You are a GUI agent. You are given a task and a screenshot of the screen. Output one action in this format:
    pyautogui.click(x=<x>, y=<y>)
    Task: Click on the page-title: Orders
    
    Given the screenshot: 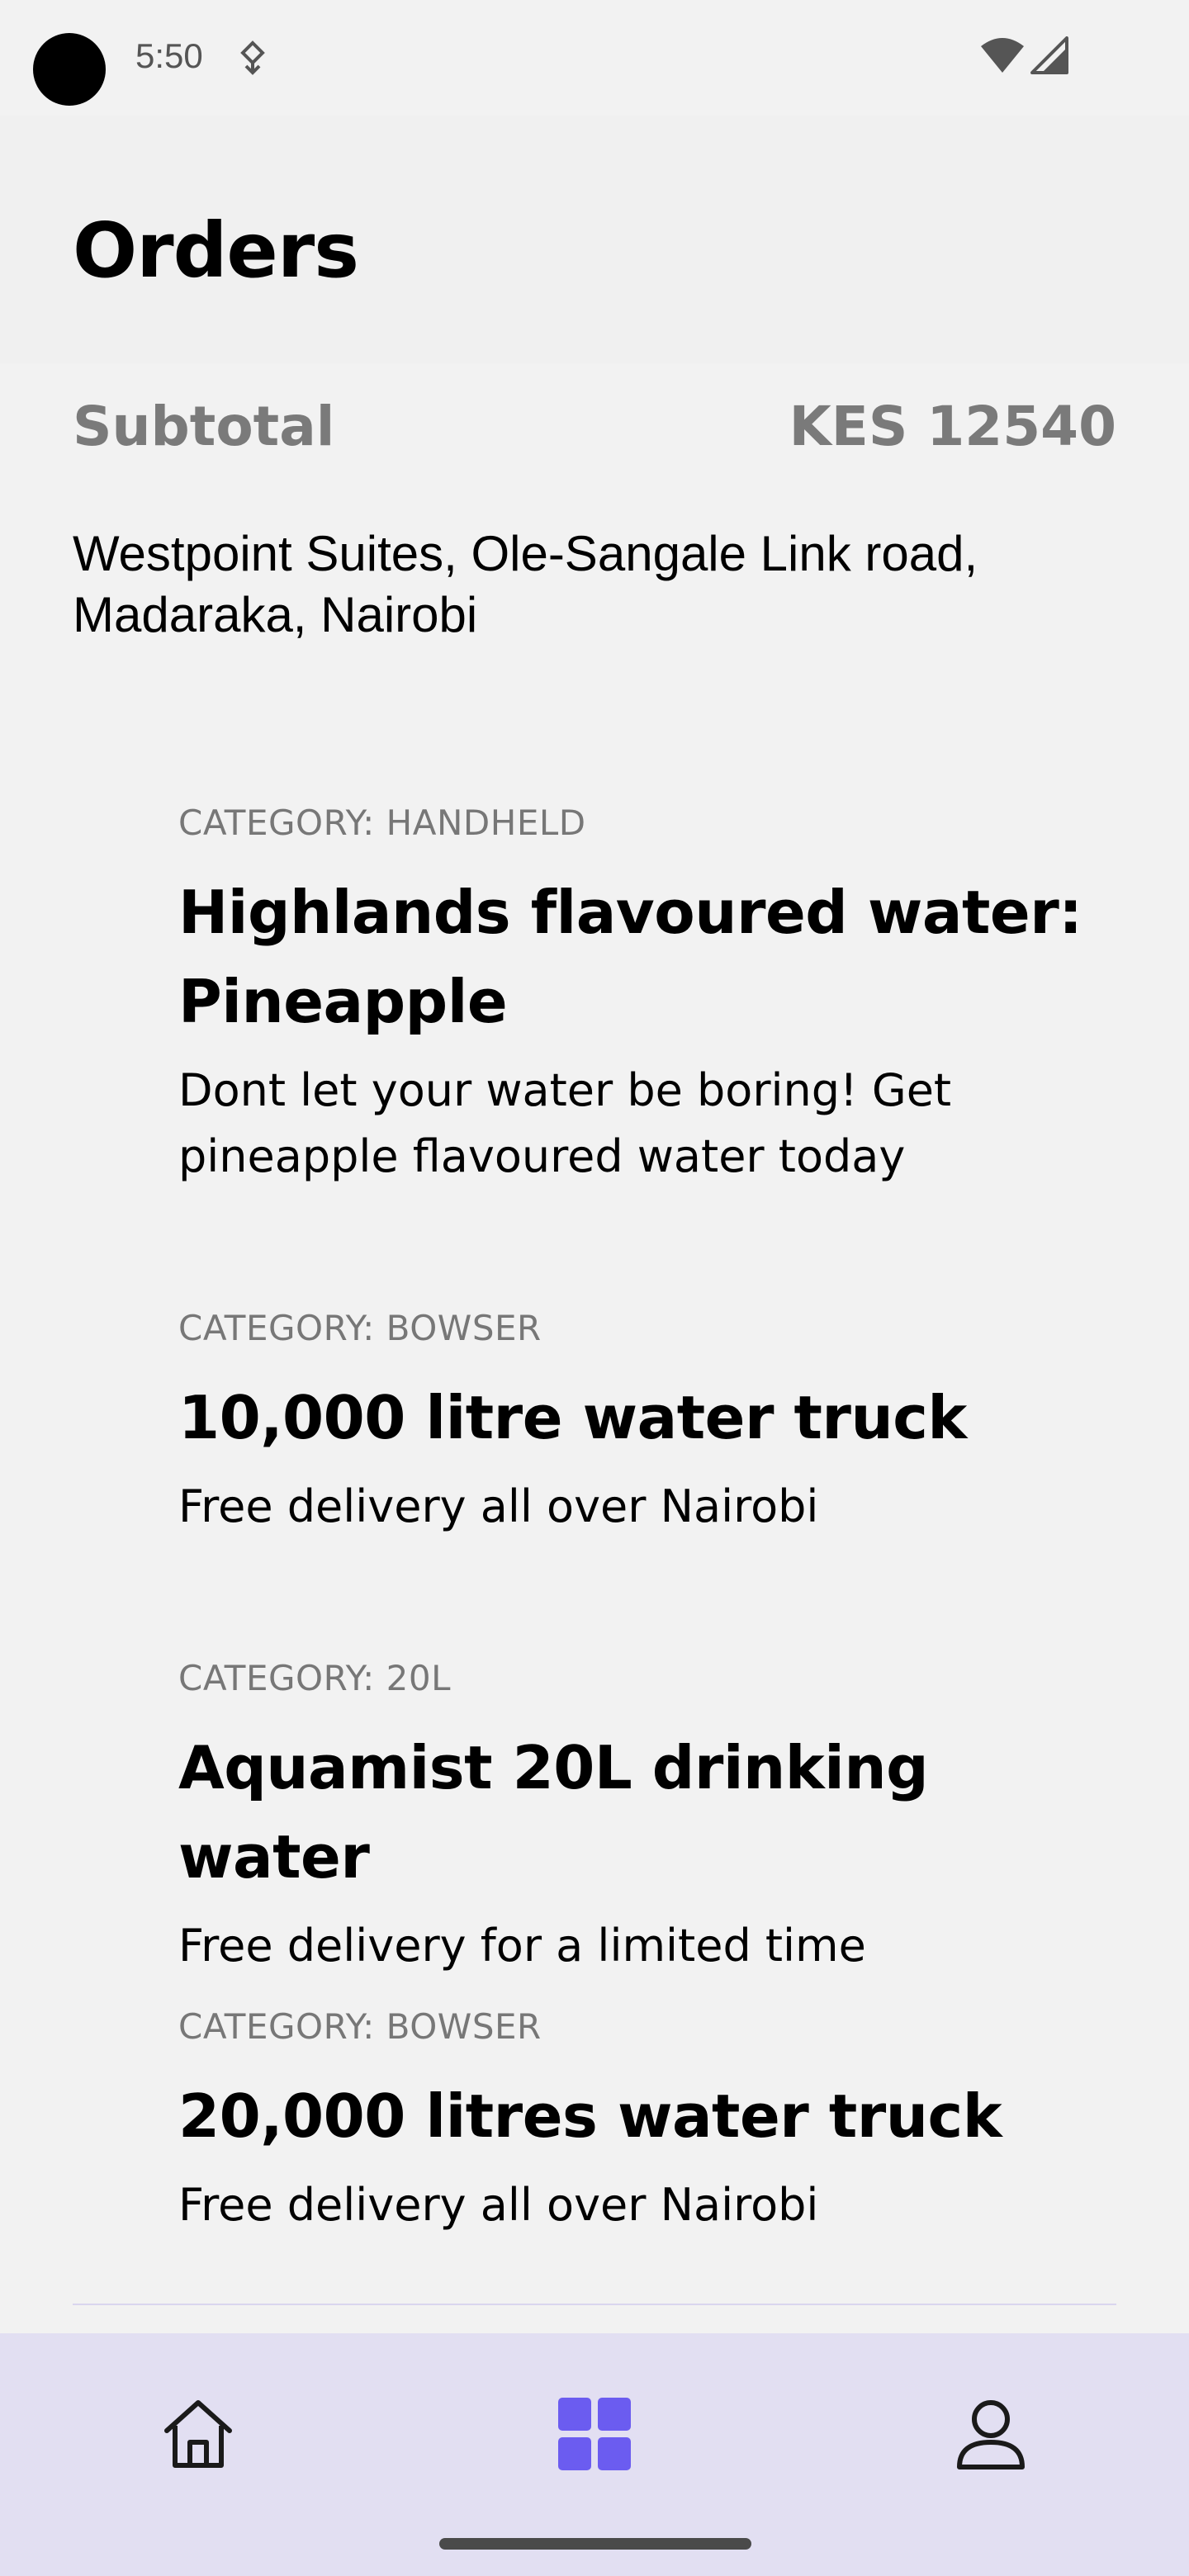 What is the action you would take?
    pyautogui.click(x=216, y=250)
    